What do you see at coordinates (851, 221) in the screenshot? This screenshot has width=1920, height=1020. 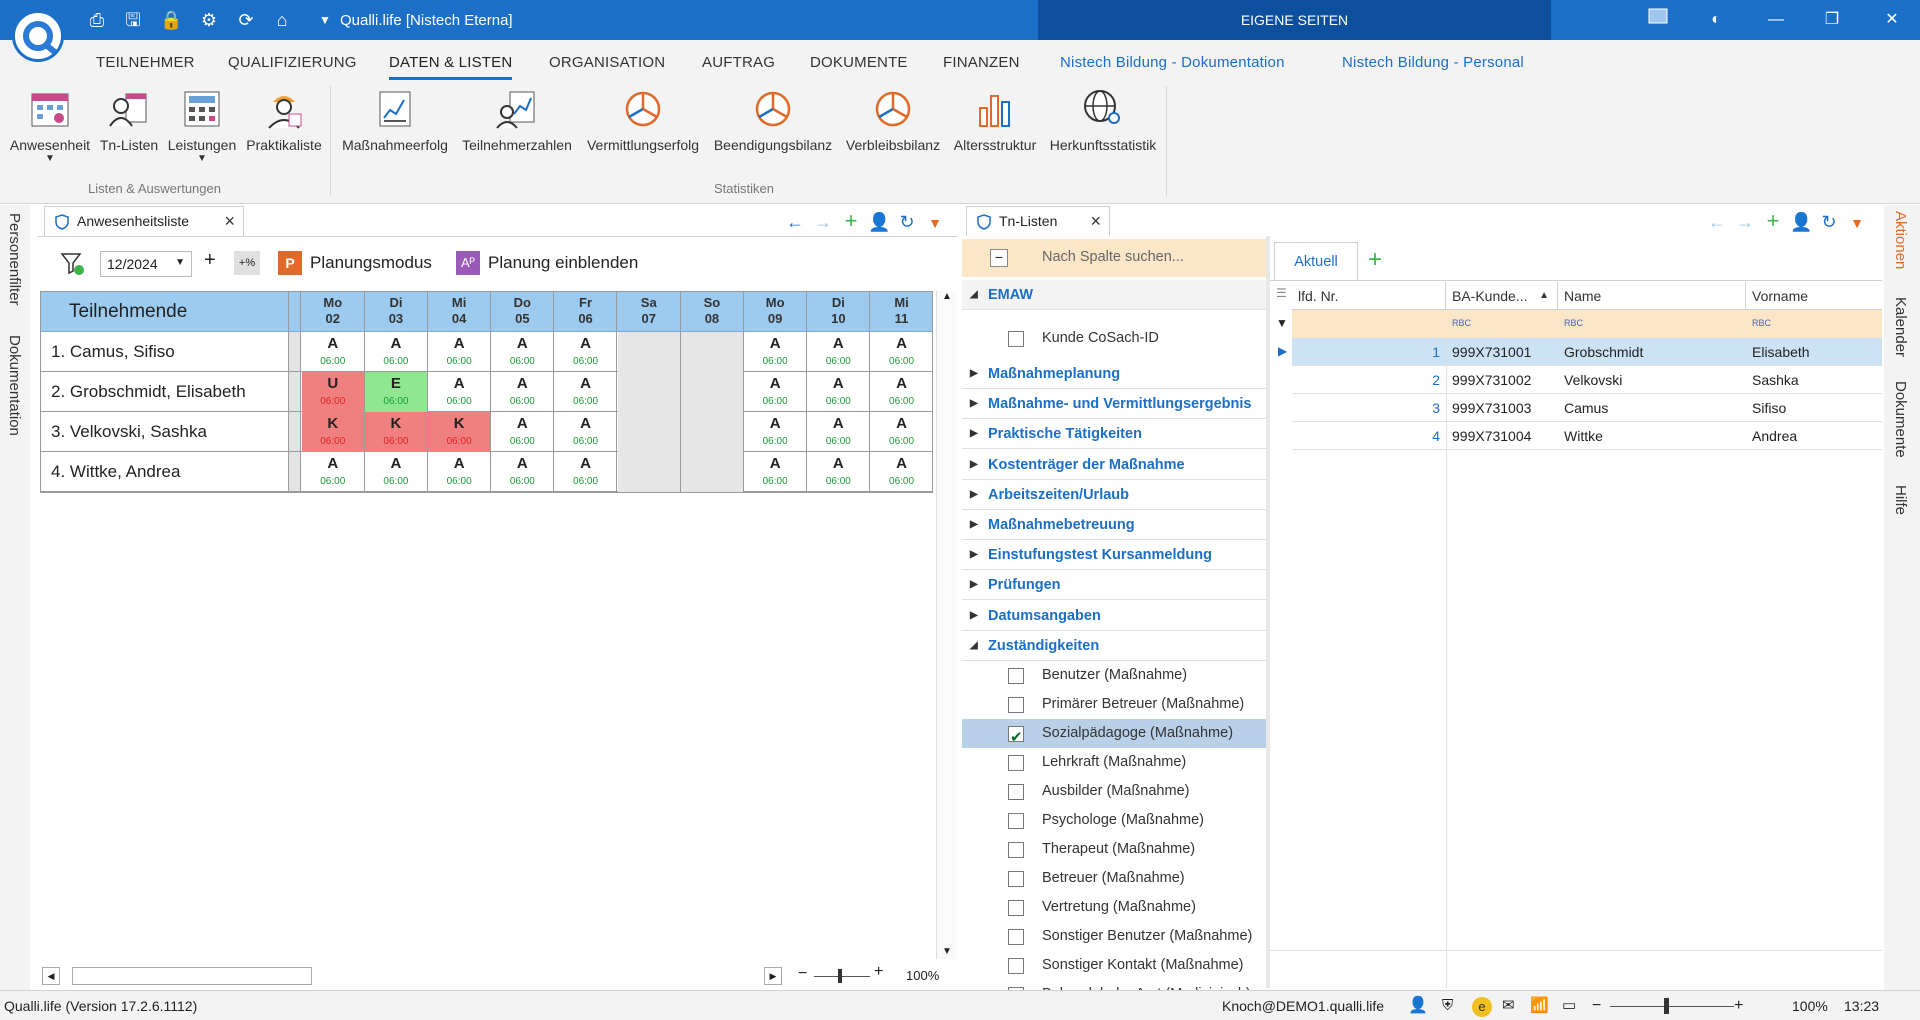 I see `add-icon: +` at bounding box center [851, 221].